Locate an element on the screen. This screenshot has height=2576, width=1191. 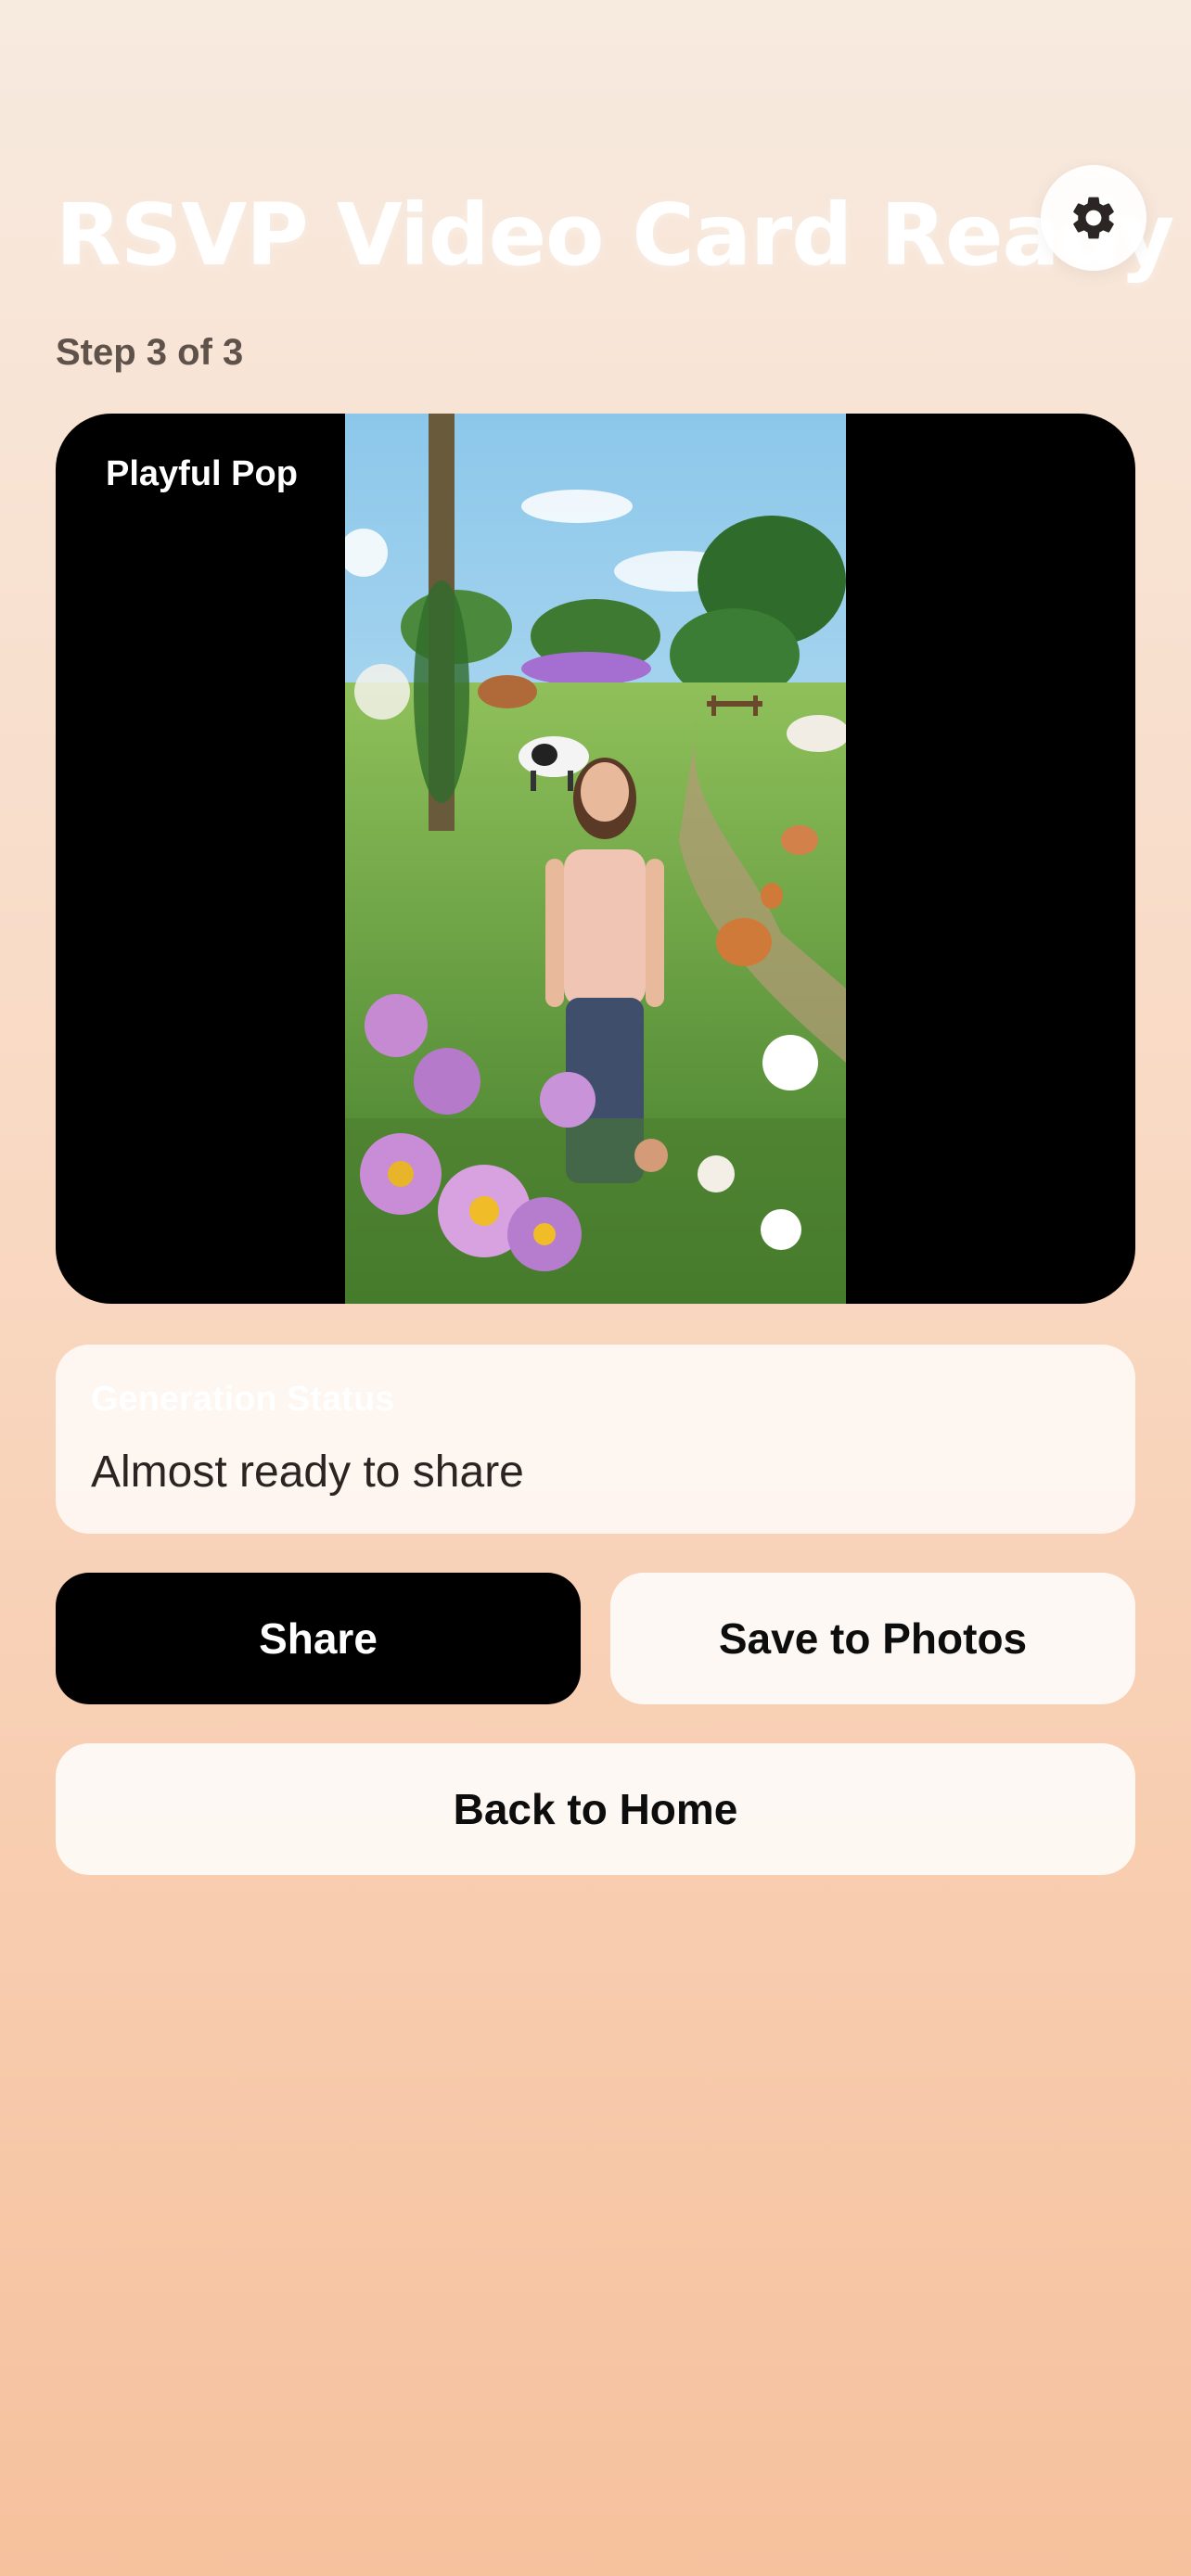
video-frame is located at coordinates (595, 859).